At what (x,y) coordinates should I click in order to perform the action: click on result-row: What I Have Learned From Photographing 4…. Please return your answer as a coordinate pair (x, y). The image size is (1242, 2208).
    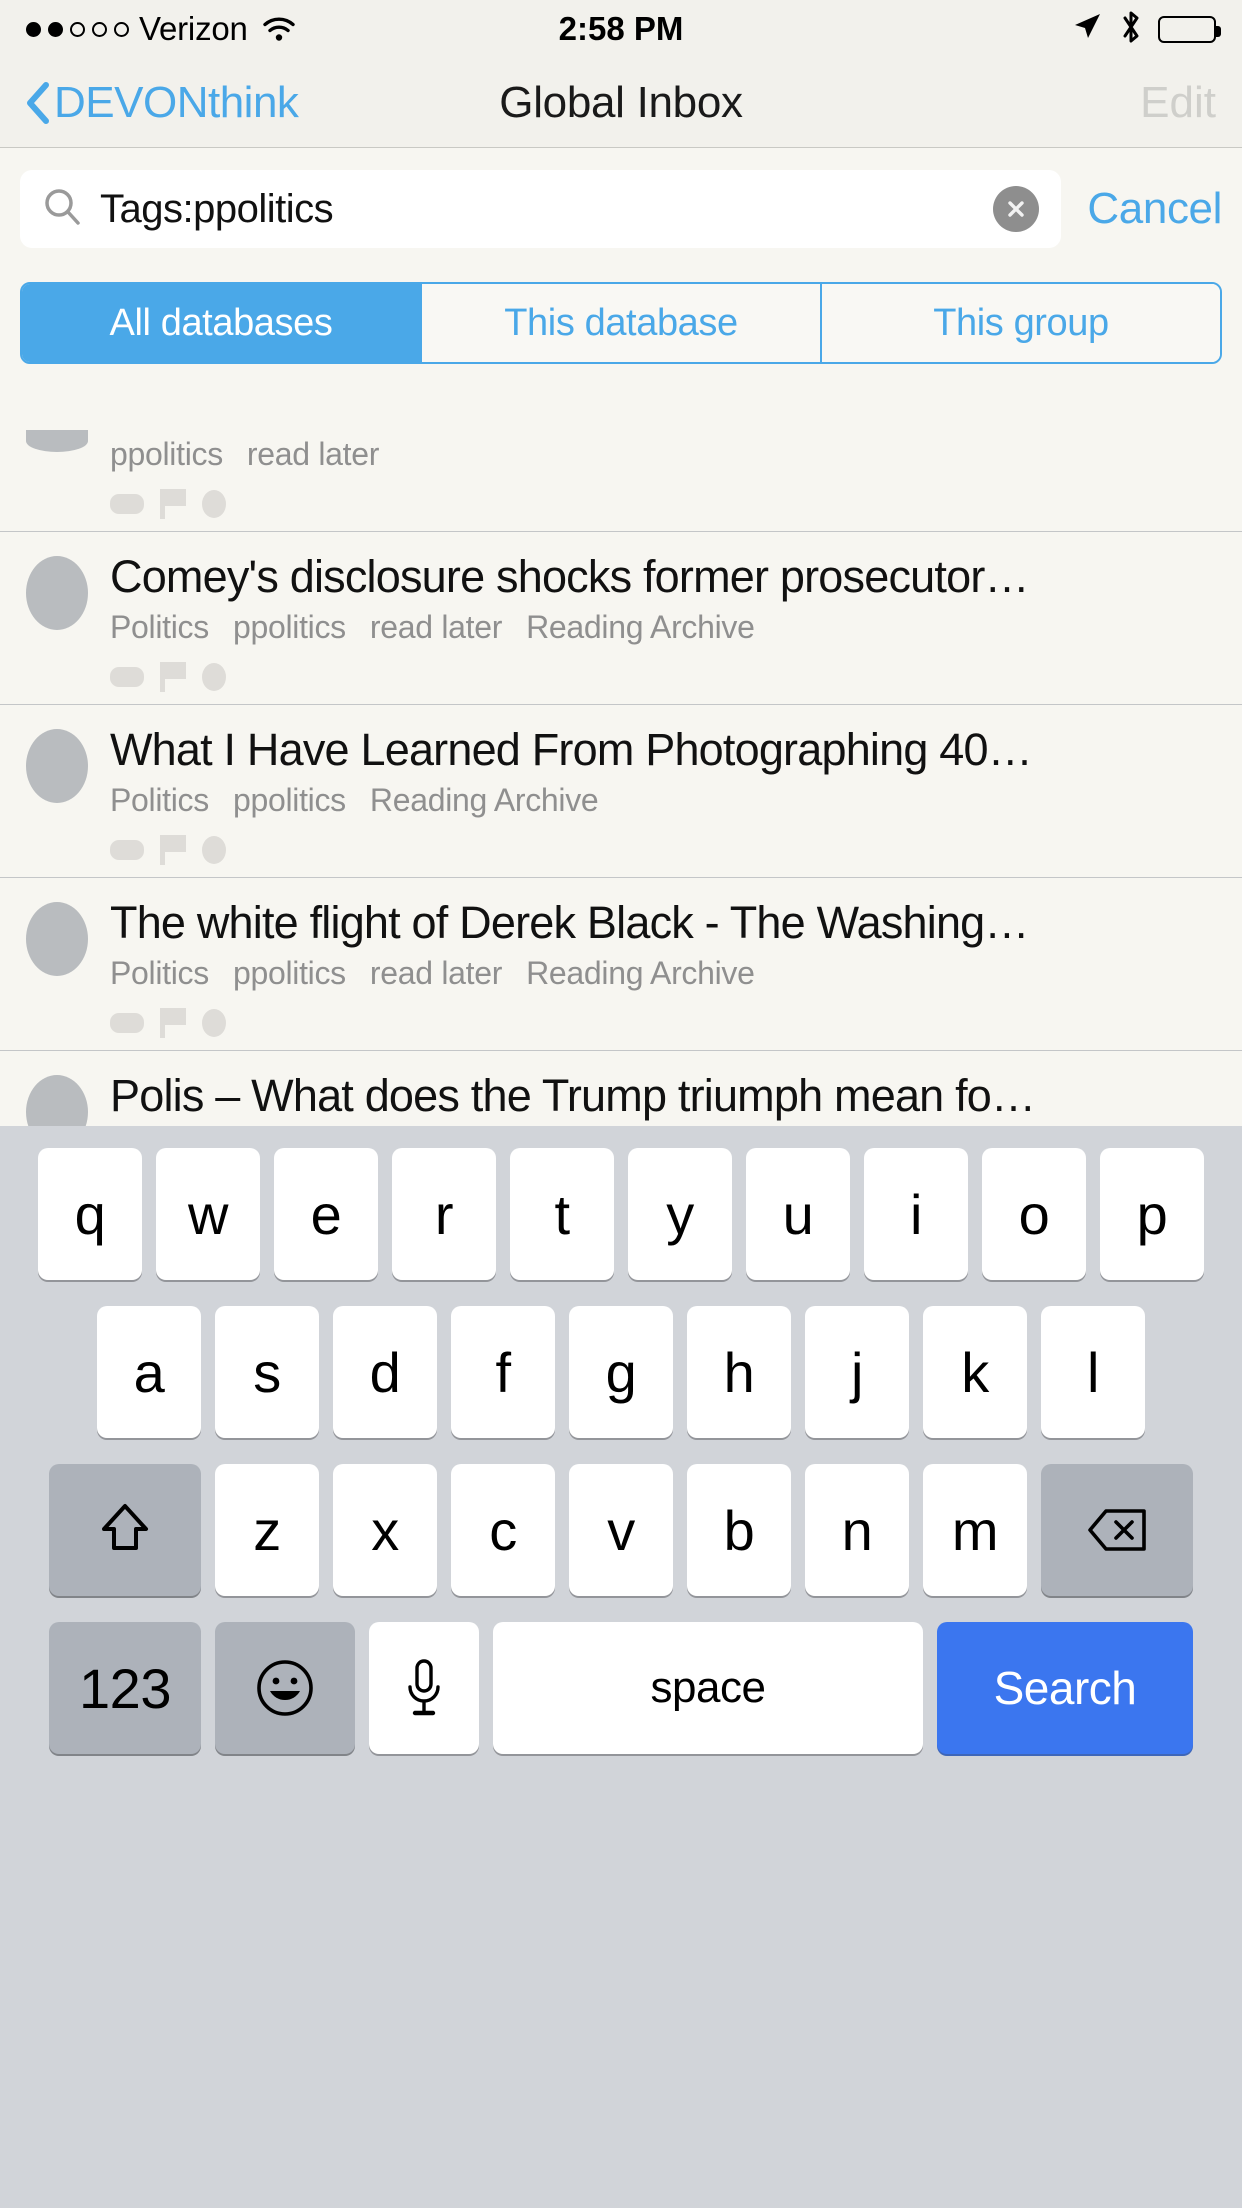
    Looking at the image, I should click on (621, 792).